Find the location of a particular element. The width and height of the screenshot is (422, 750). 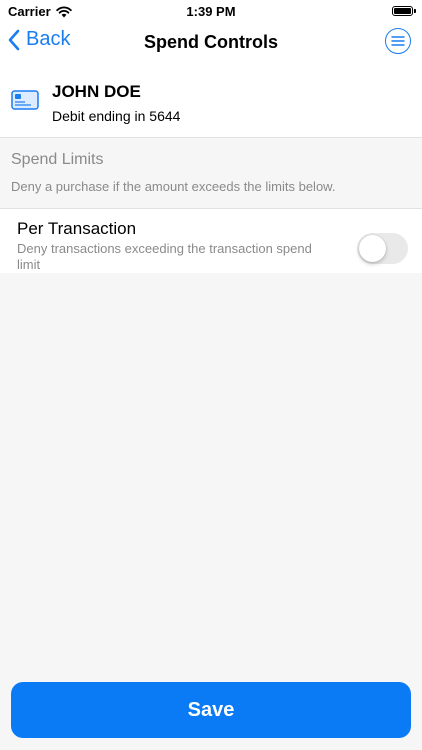

per-transaction-toggle is located at coordinates (382, 248).